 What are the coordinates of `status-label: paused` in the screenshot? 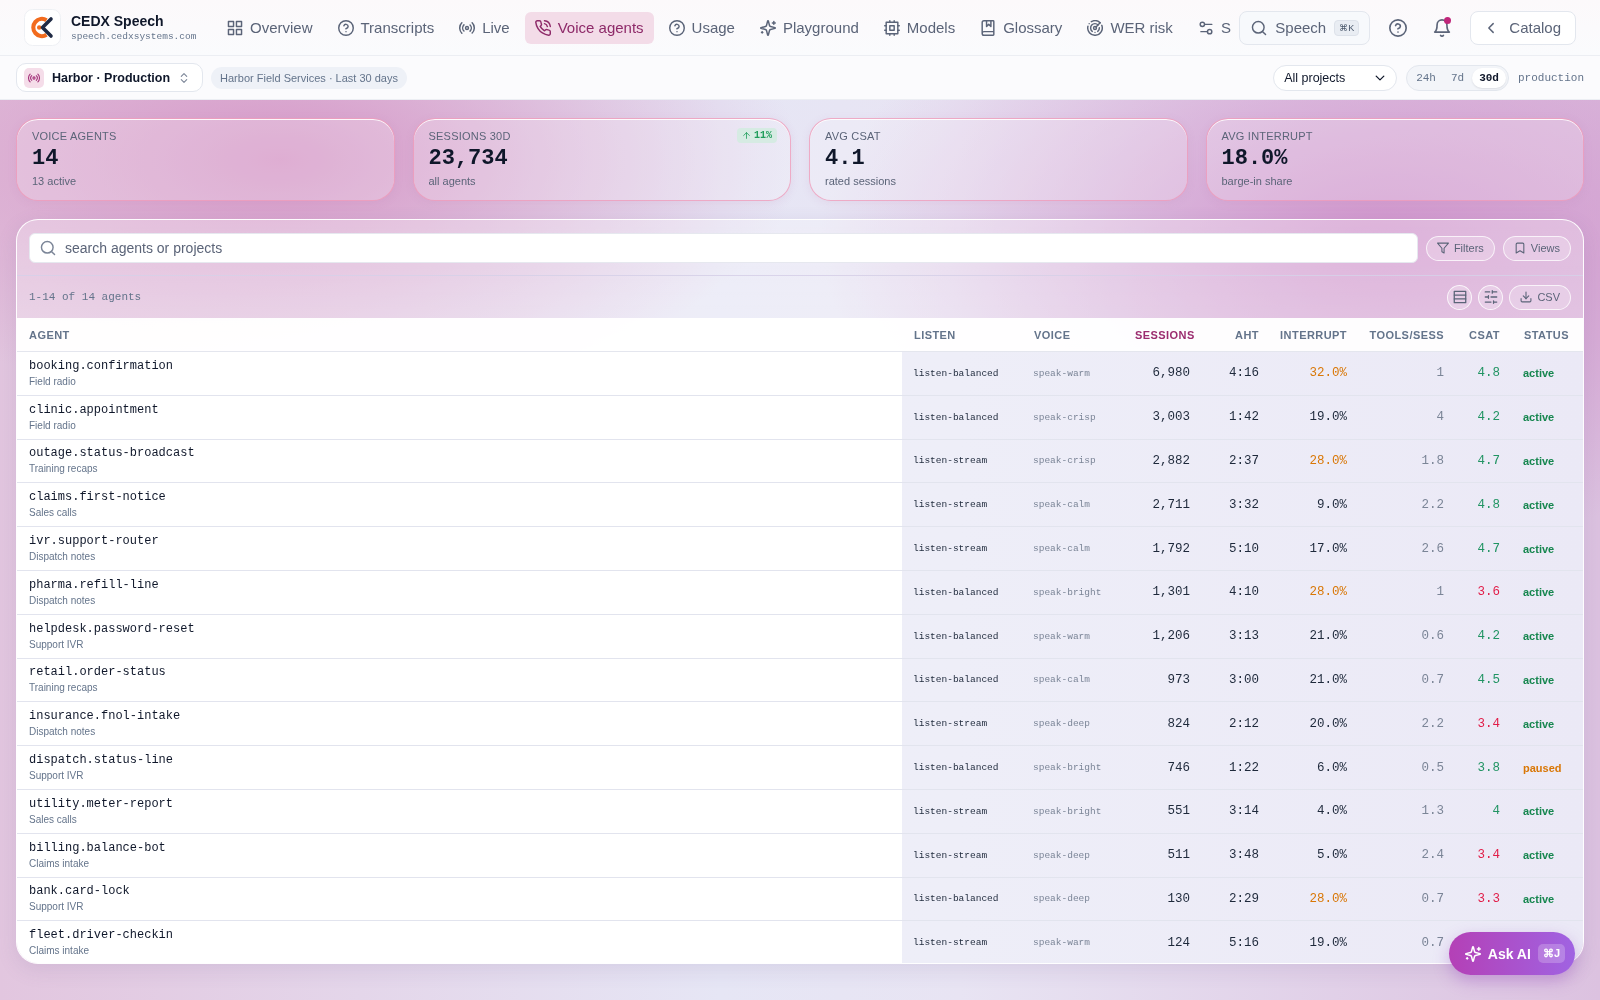 It's located at (1542, 768).